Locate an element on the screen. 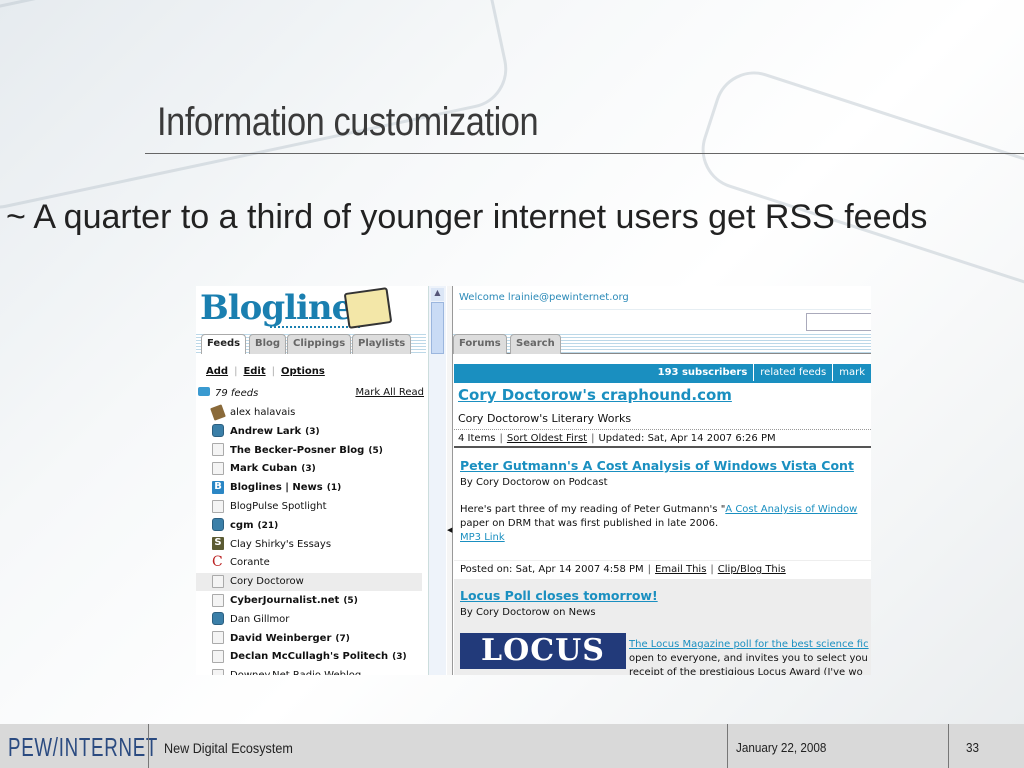 The height and width of the screenshot is (768, 1024). clip-blog-link: Clip/Blog This is located at coordinates (752, 569).